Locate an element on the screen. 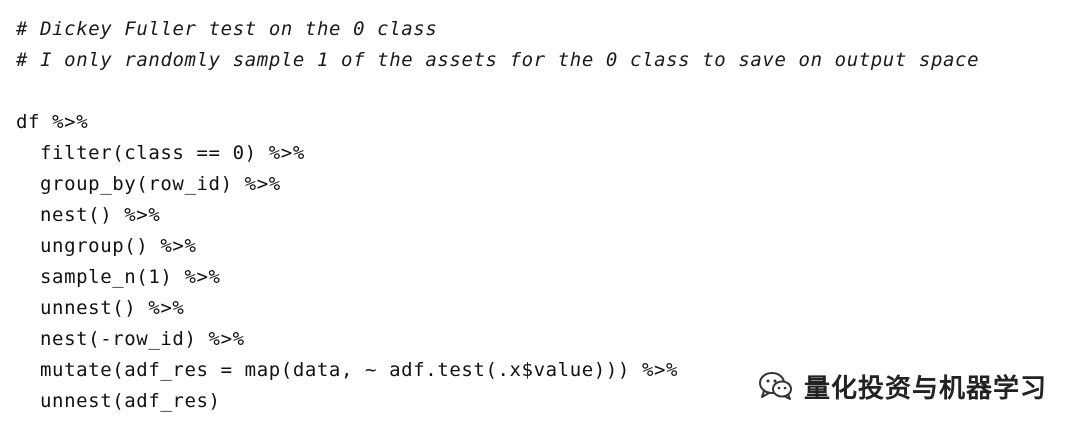  code-line: sample_n(1) %>% is located at coordinates (130, 277).